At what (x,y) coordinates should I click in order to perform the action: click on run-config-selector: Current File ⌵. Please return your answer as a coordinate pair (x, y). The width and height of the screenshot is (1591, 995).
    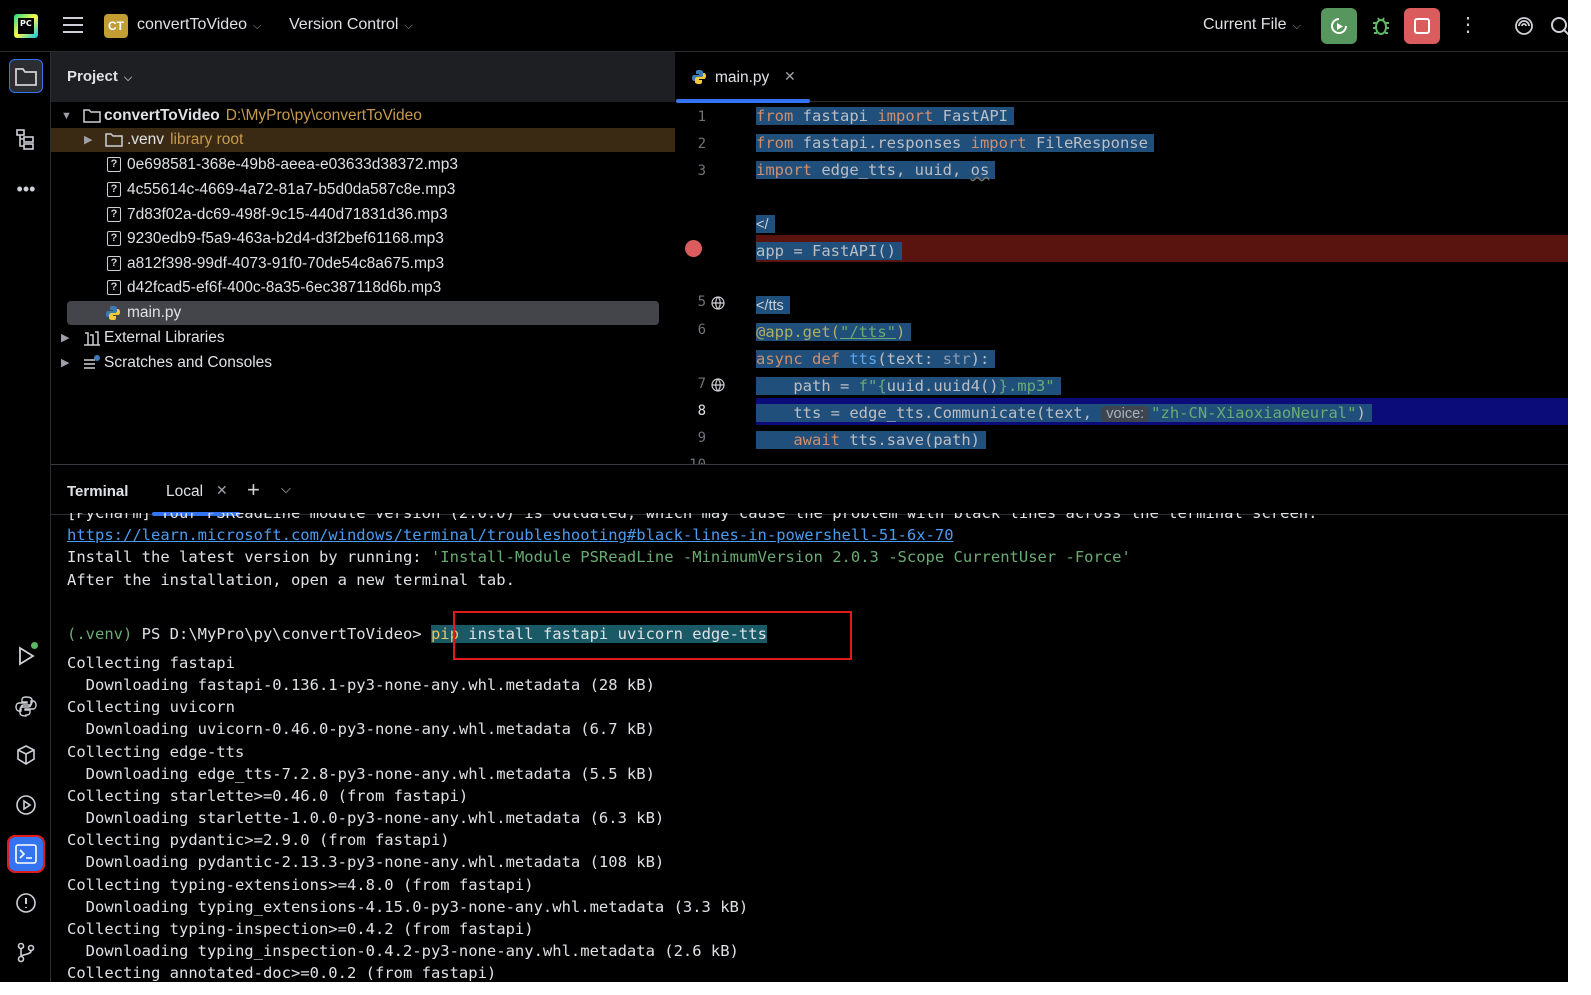
    Looking at the image, I should click on (1252, 25).